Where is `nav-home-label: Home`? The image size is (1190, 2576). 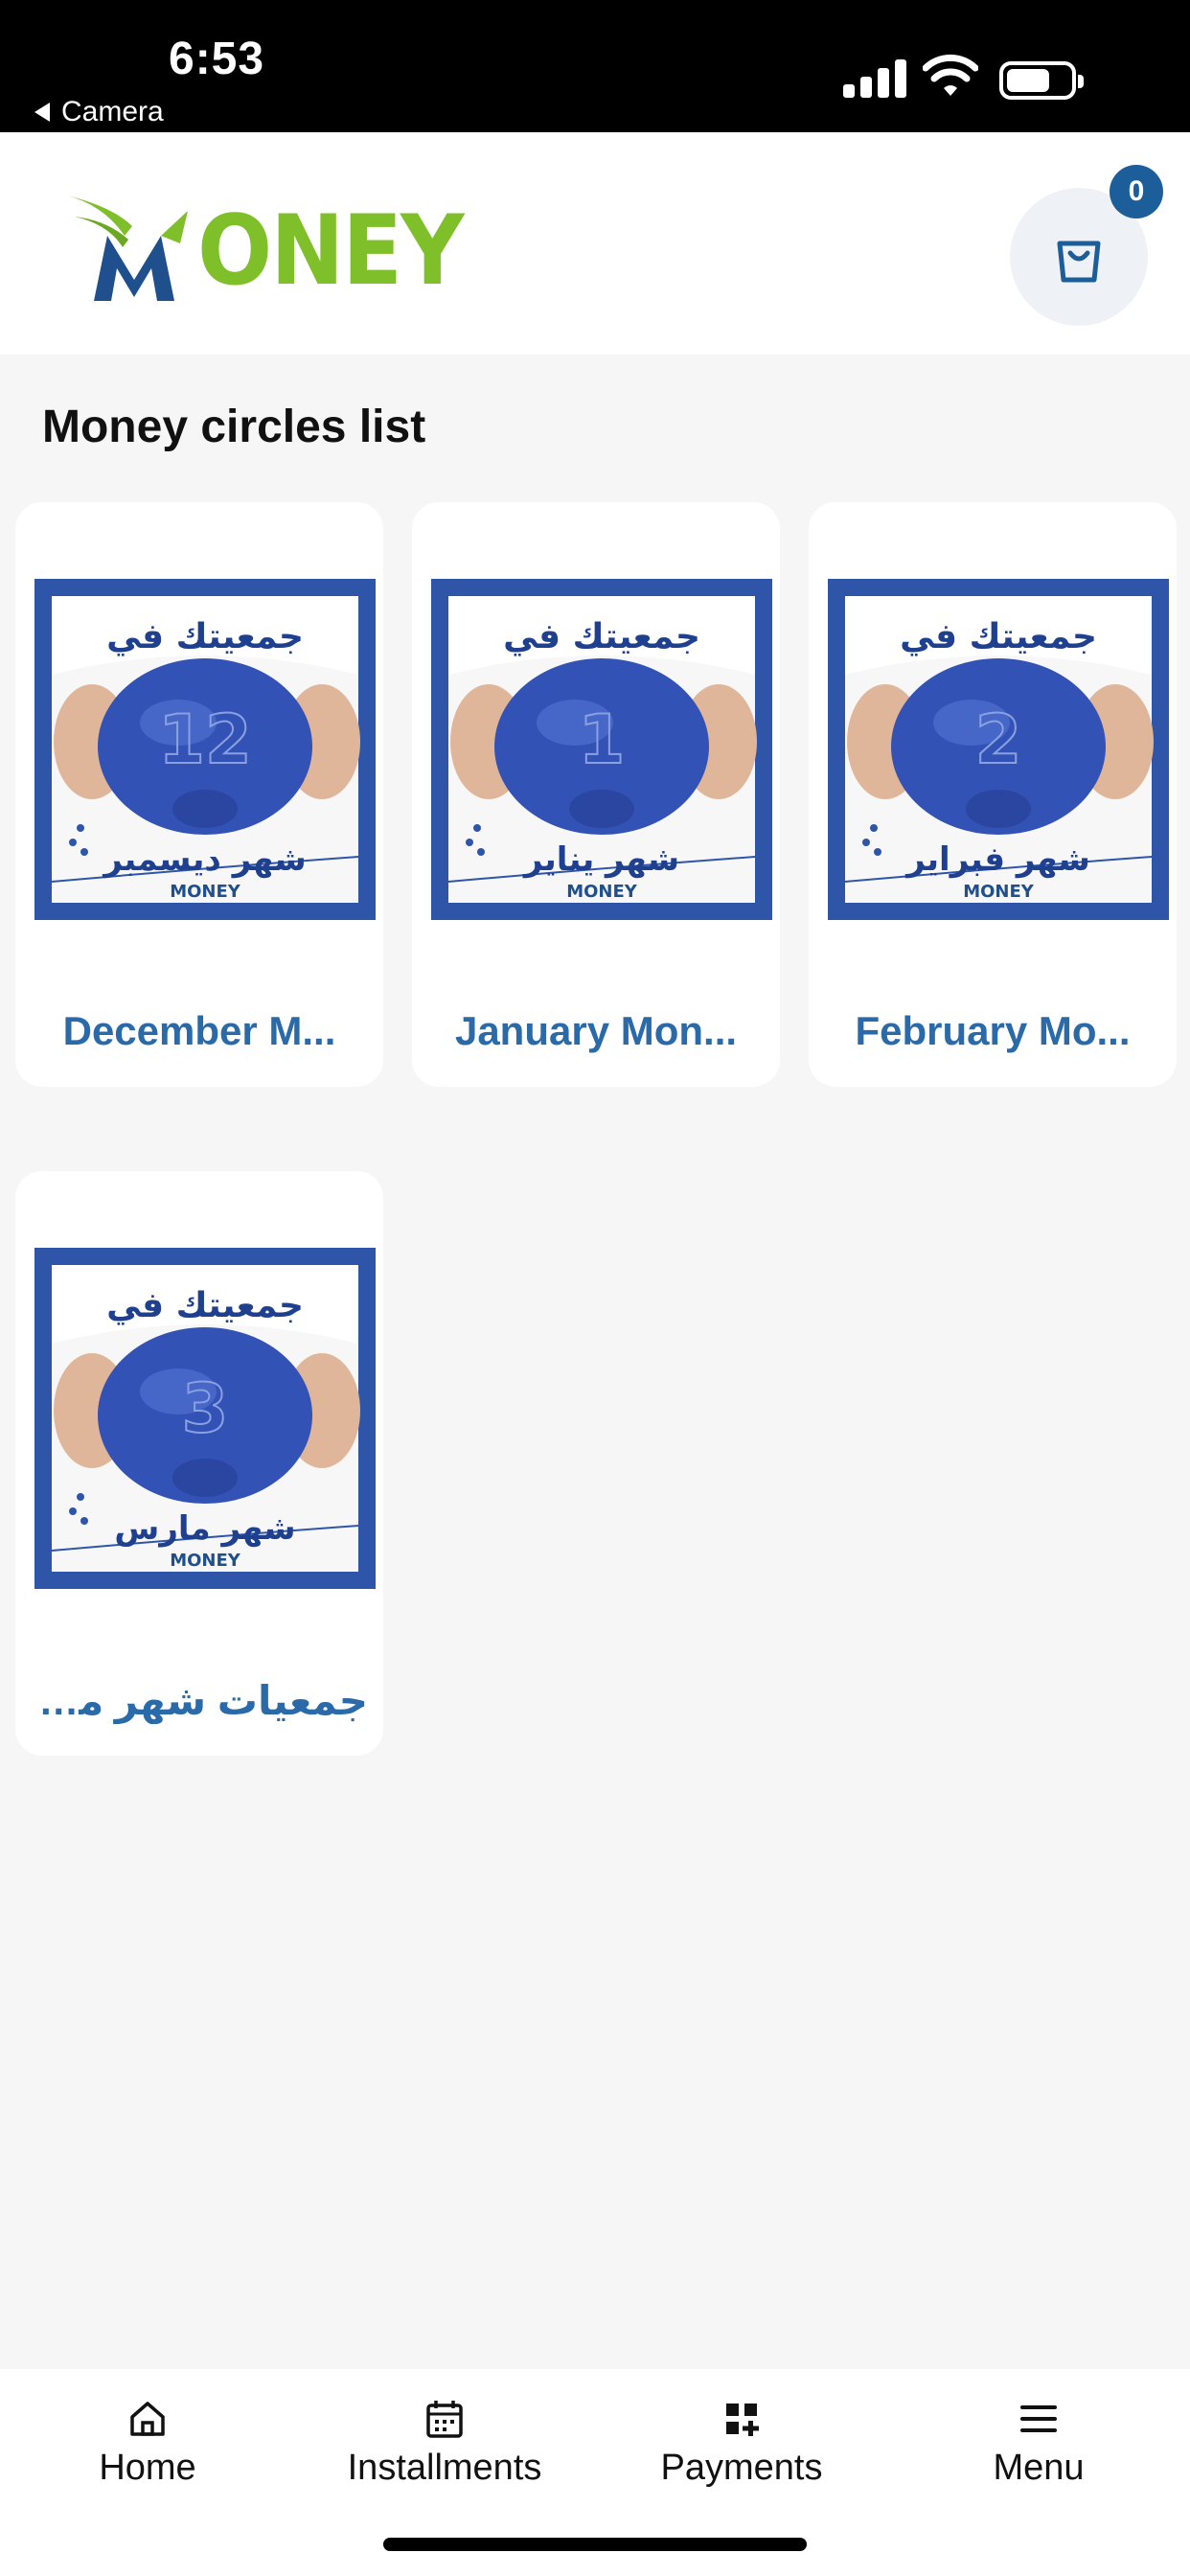 nav-home-label: Home is located at coordinates (148, 2468).